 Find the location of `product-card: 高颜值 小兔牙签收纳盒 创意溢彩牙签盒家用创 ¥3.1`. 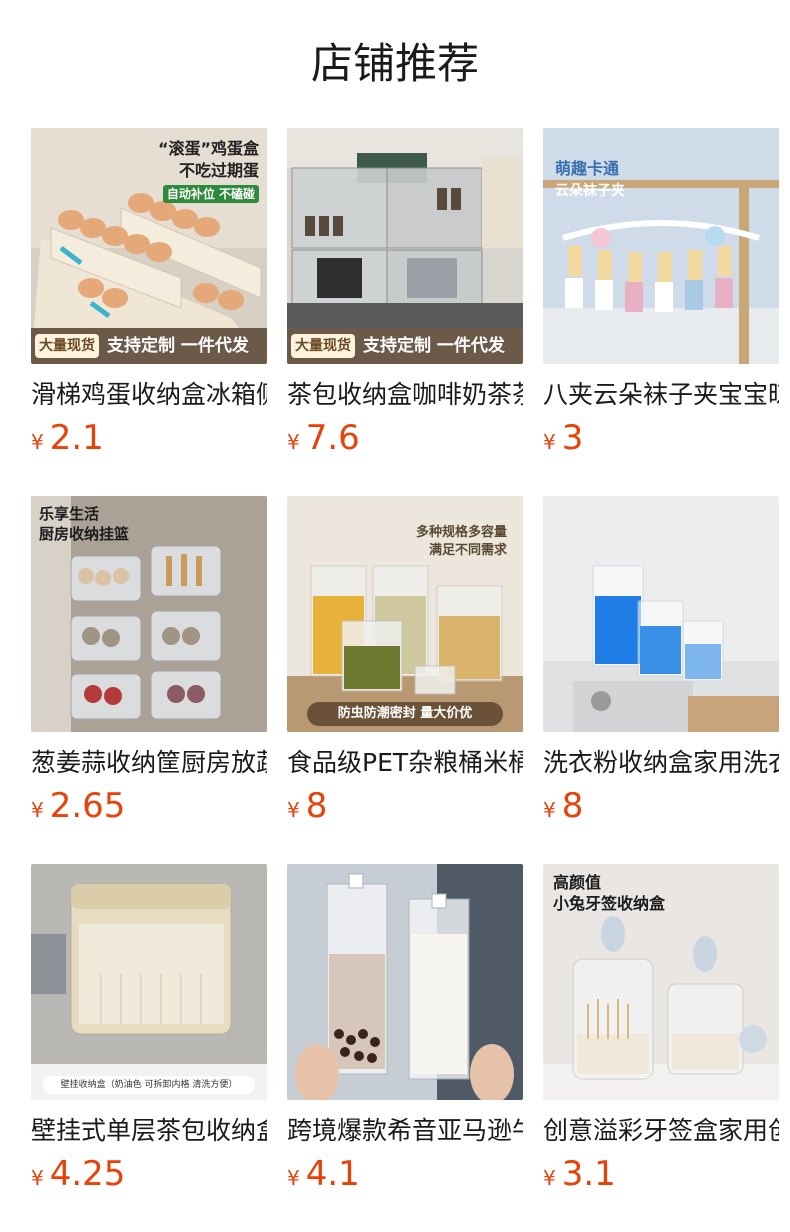

product-card: 高颜值 小兔牙签收纳盒 创意溢彩牙签盒家用创 ¥3.1 is located at coordinates (661, 1048).